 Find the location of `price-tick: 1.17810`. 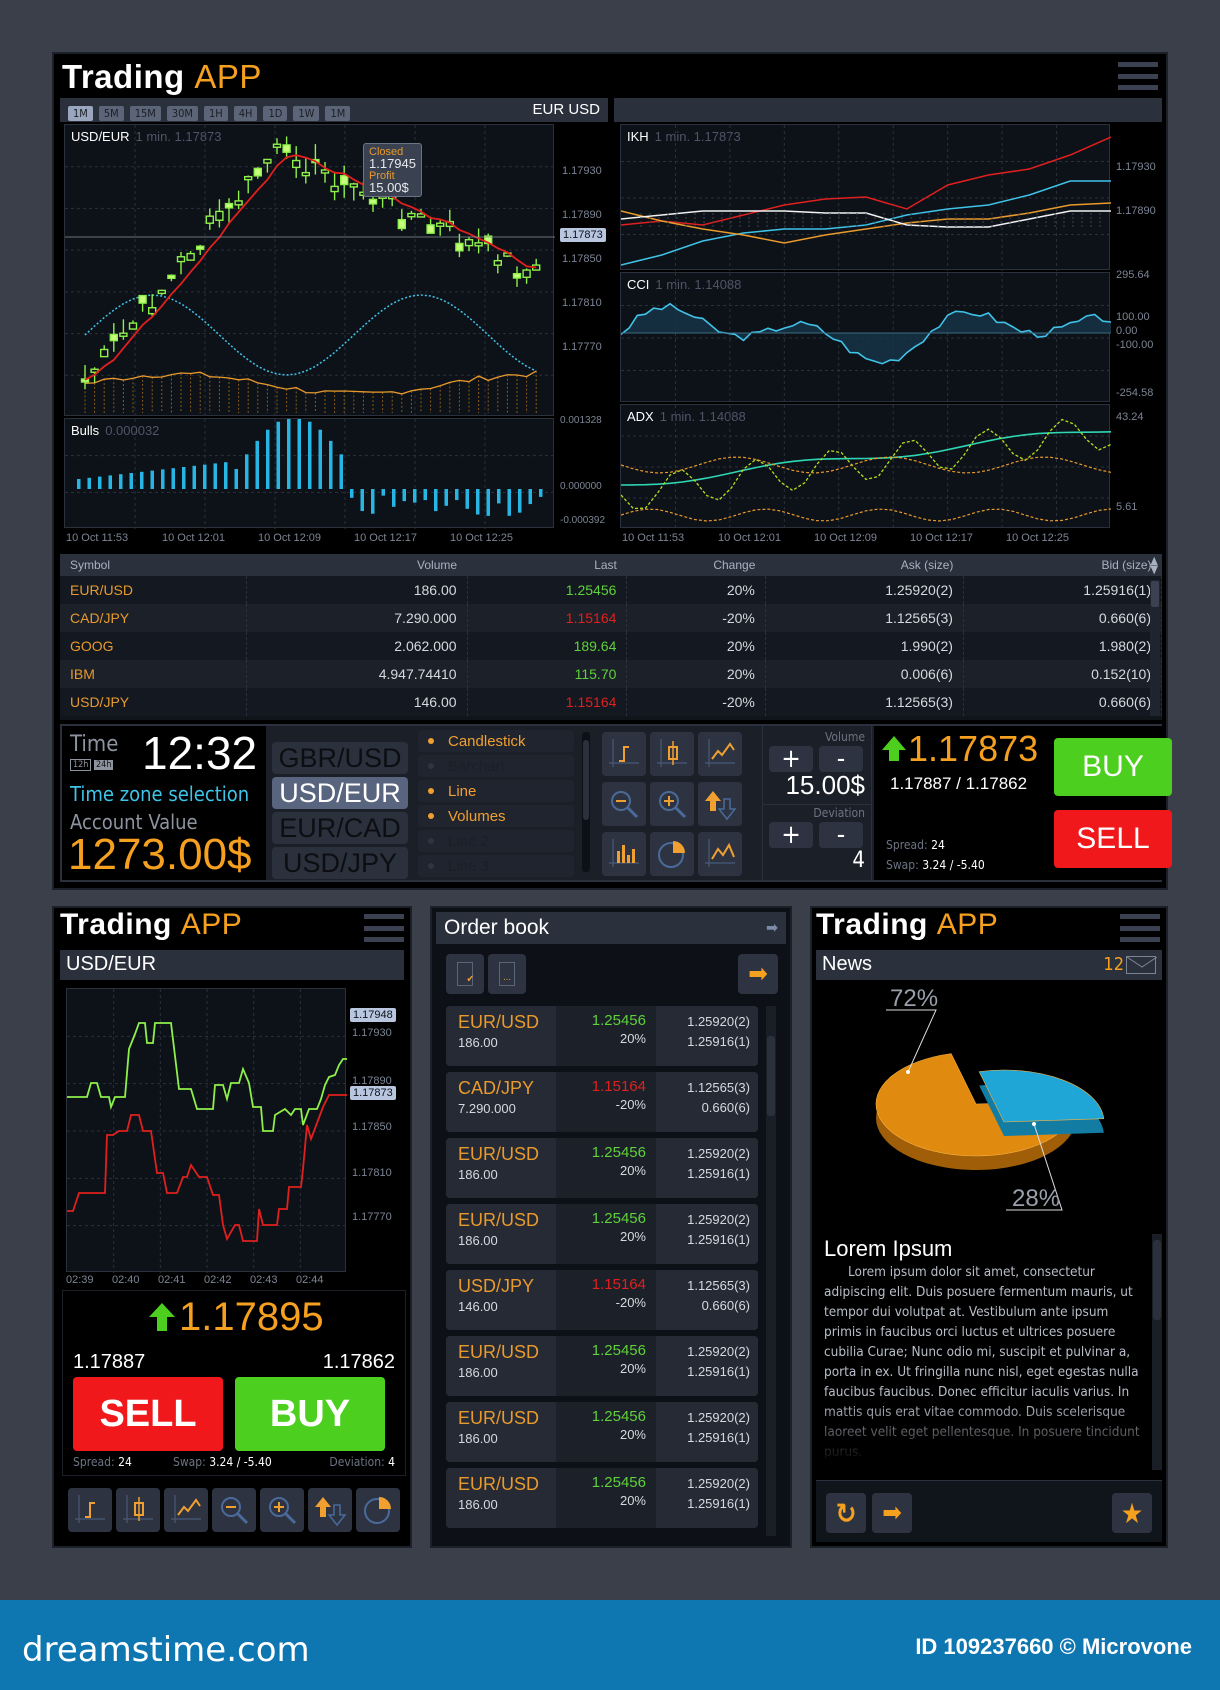

price-tick: 1.17810 is located at coordinates (372, 1173).